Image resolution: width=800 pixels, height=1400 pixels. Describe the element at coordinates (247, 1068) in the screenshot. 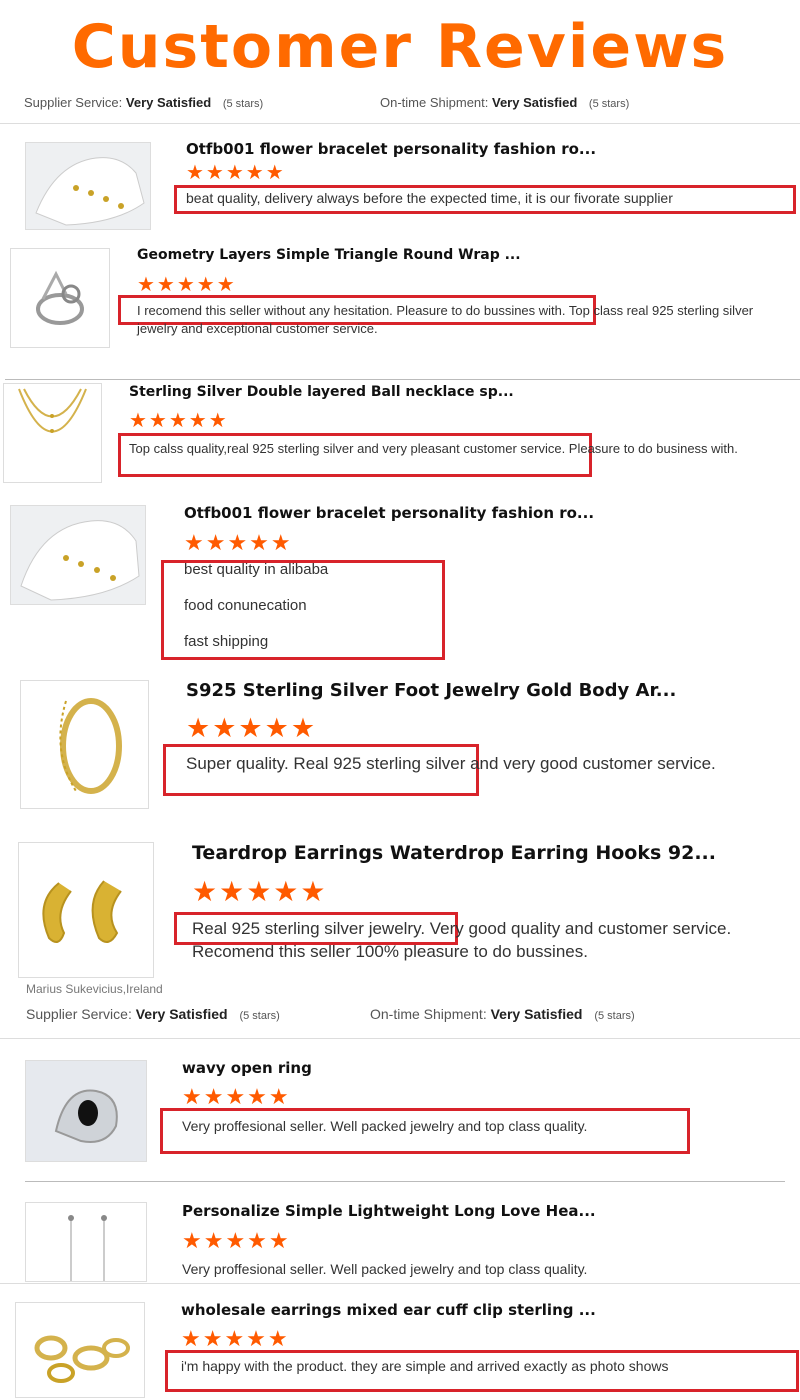

I see `product-title: wavy open ring` at that location.